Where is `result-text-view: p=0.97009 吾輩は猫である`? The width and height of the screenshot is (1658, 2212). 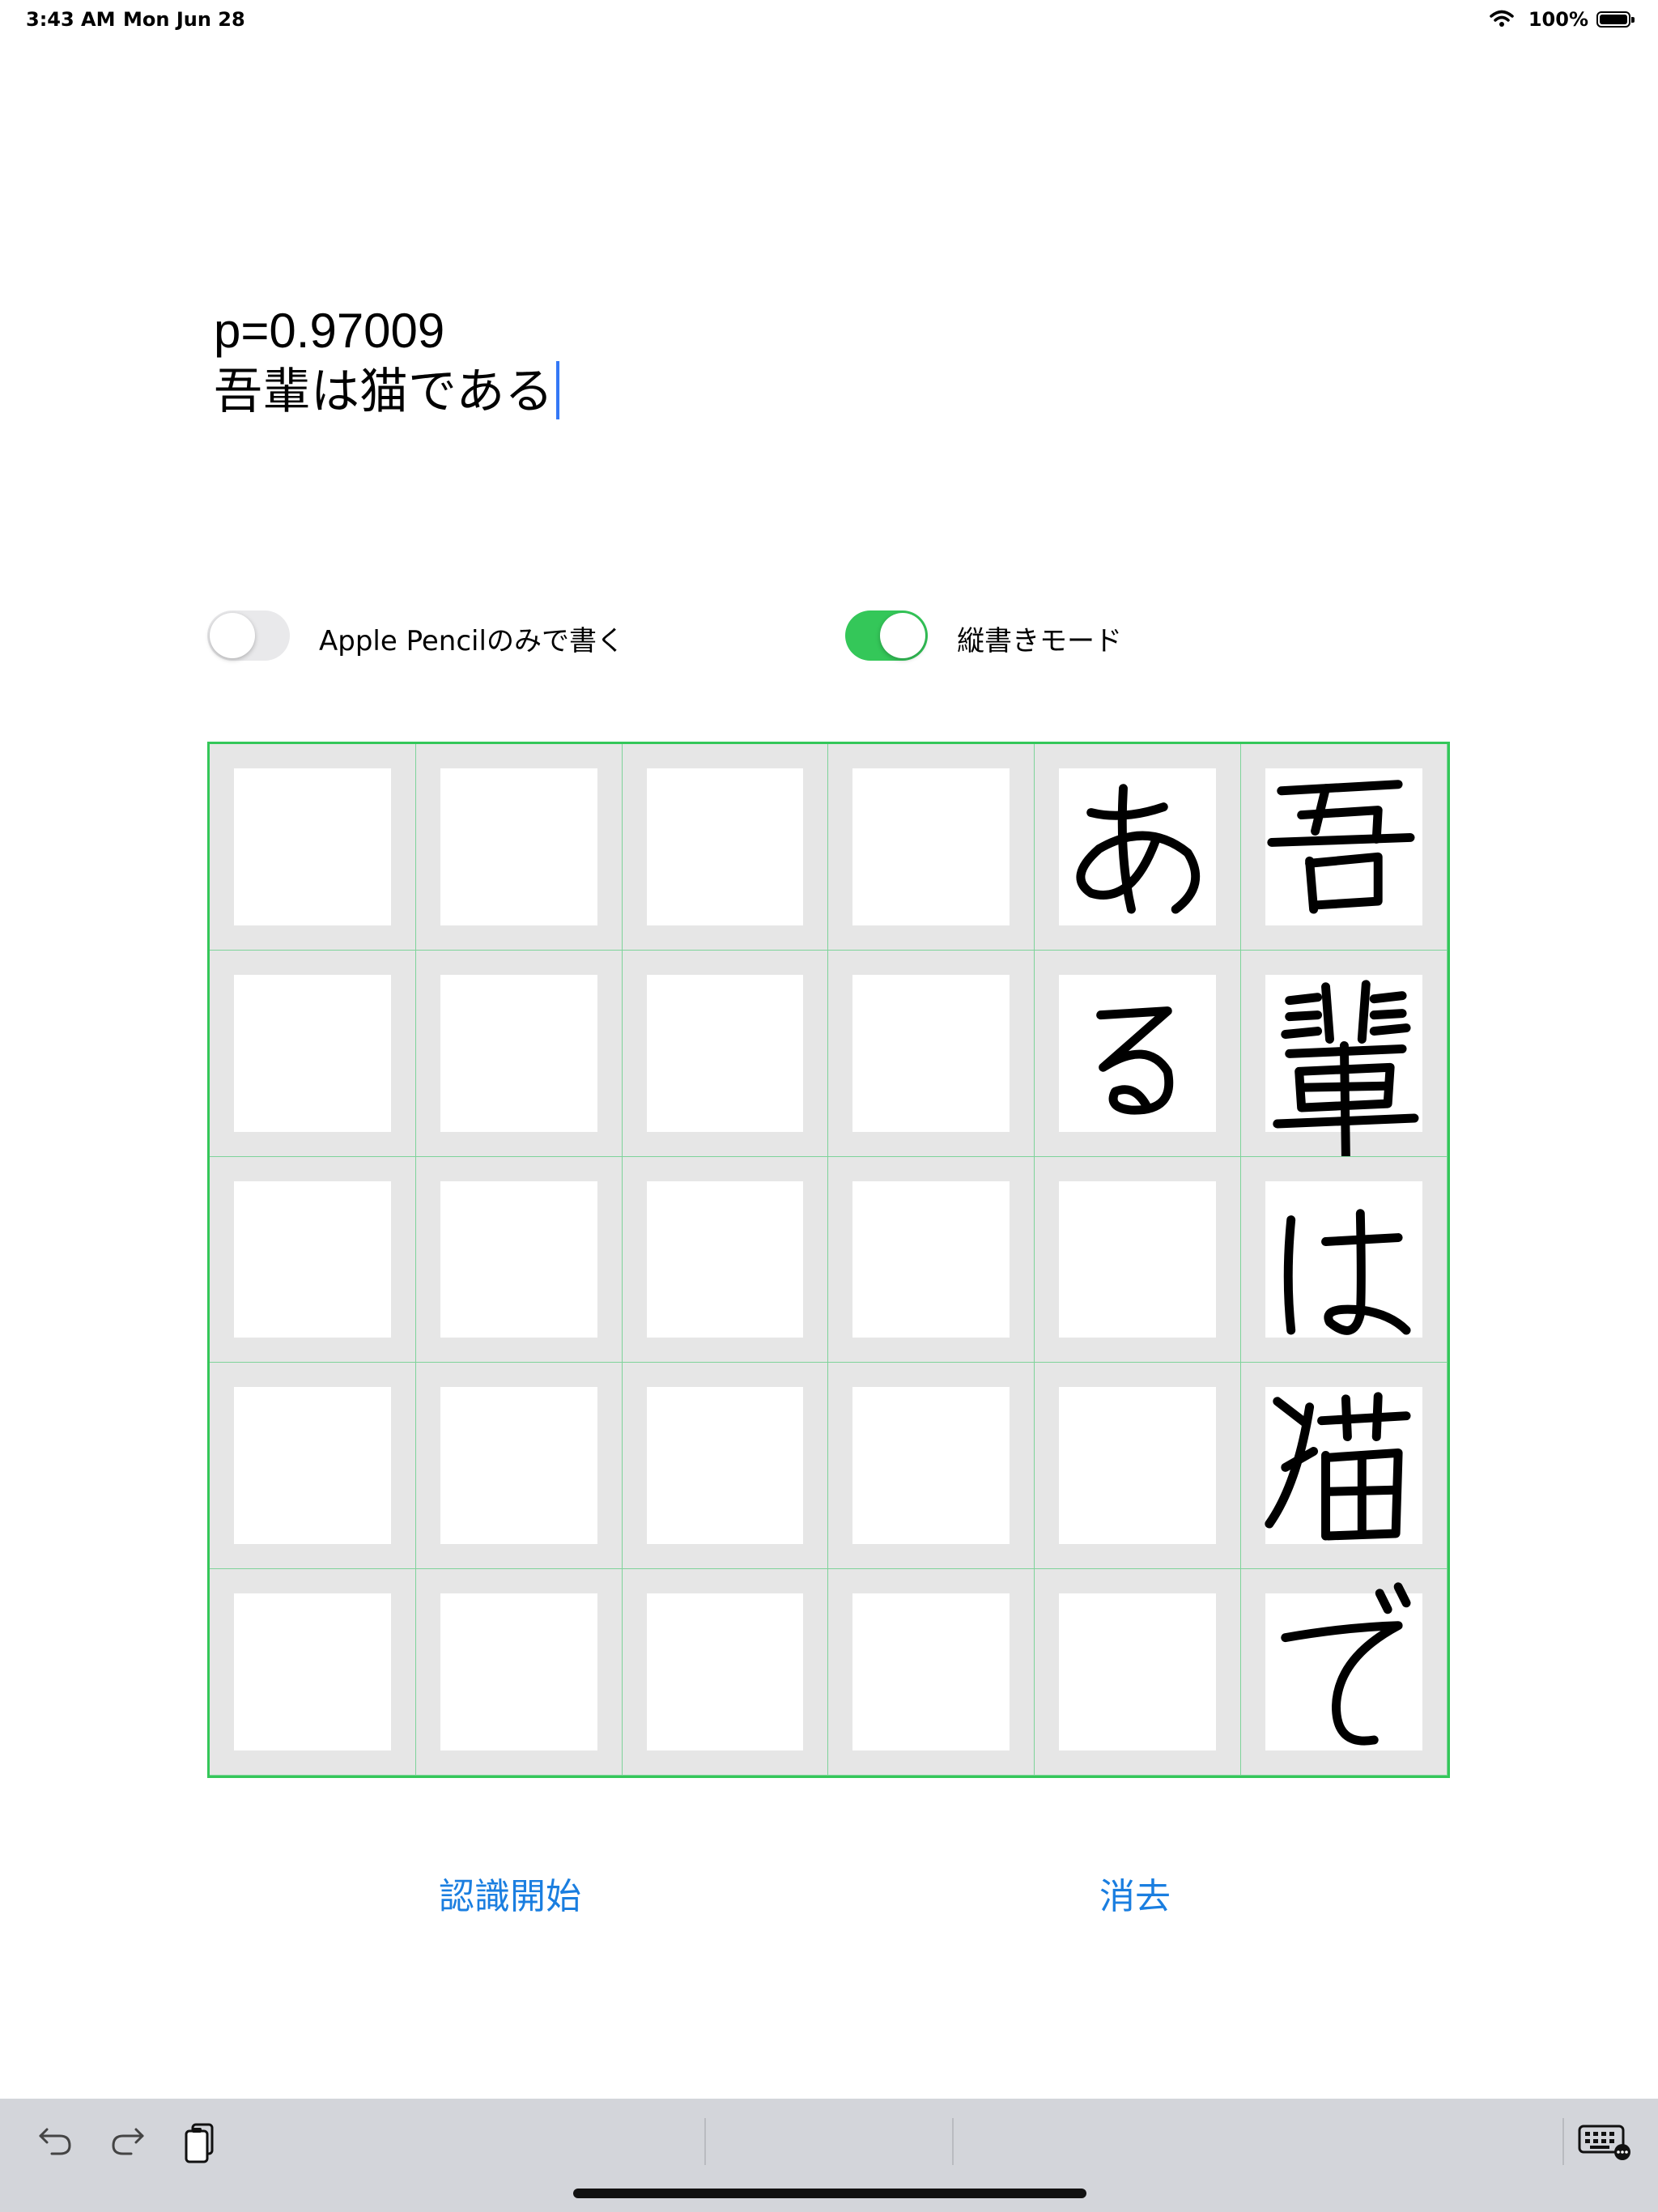 result-text-view: p=0.97009 吾輩は猫である is located at coordinates (387, 362).